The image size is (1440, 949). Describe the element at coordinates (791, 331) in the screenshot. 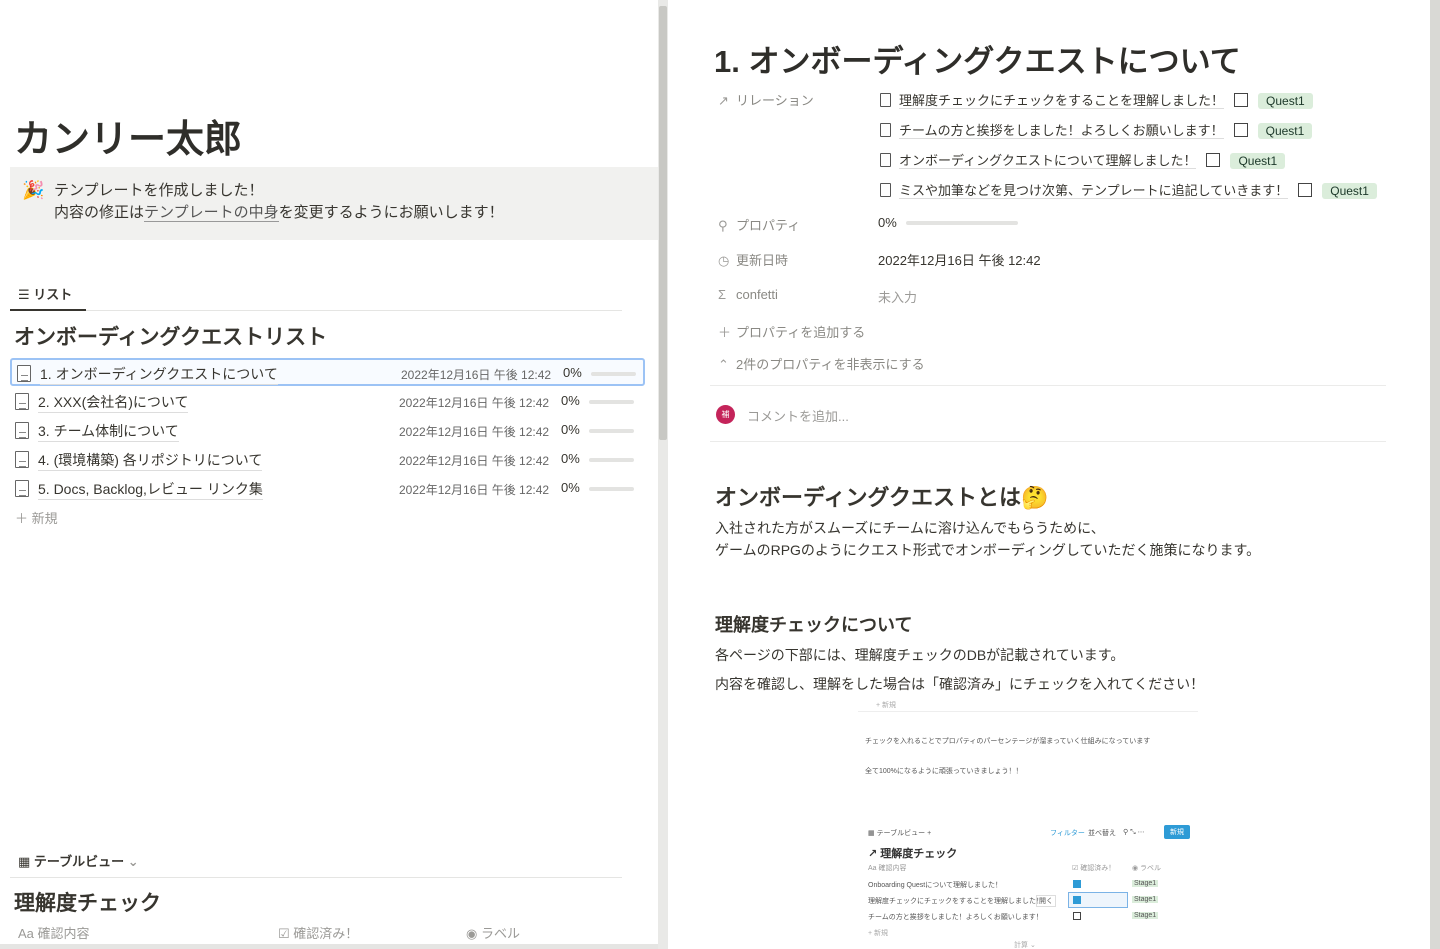

I see `add-property-button: ＋ プロパティを追加する` at that location.